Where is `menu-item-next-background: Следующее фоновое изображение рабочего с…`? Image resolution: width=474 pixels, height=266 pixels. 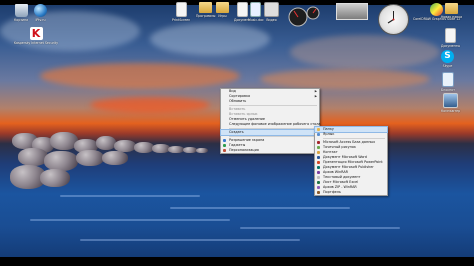 menu-item-next-background: Следующее фоновое изображение рабочего с… is located at coordinates (271, 124).